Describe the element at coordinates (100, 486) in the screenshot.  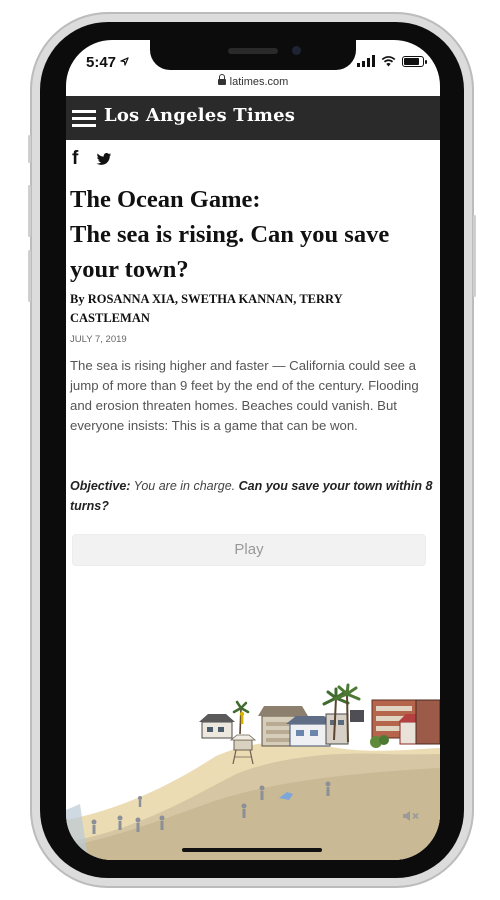
I see `objective-label: Objective:` at that location.